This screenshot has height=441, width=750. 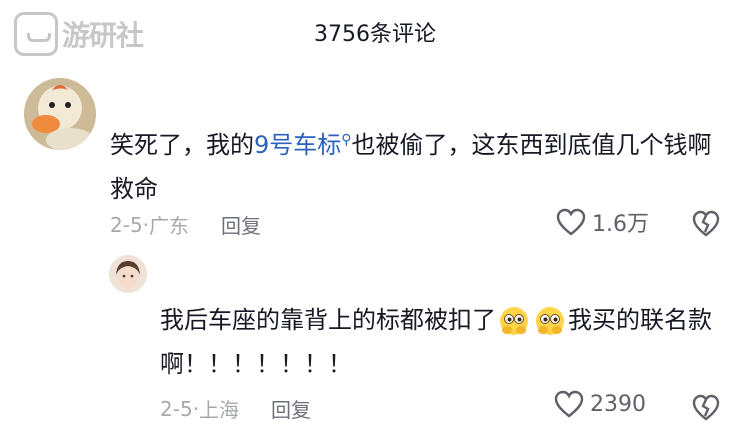 What do you see at coordinates (620, 224) in the screenshot?
I see `like-count: 1.6万` at bounding box center [620, 224].